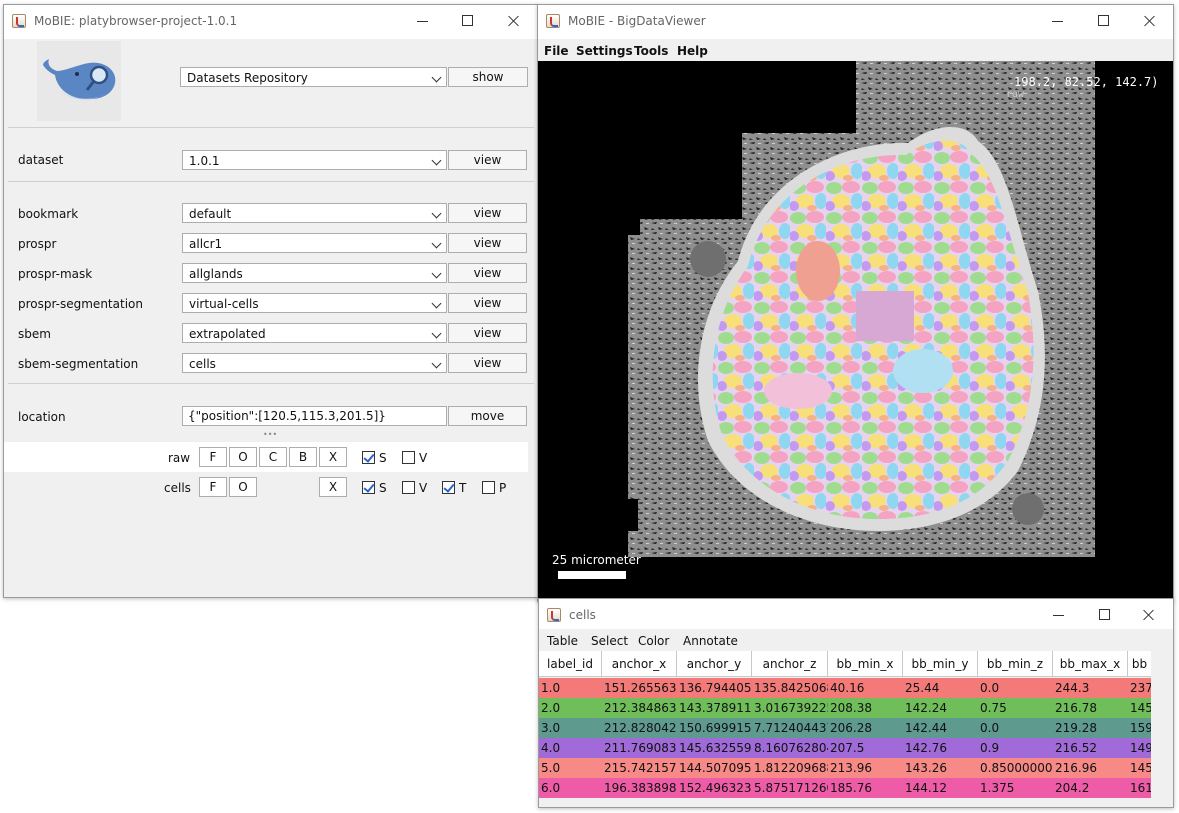 The image size is (1179, 813). Describe the element at coordinates (333, 487) in the screenshot. I see `cells-remove-button: X` at that location.